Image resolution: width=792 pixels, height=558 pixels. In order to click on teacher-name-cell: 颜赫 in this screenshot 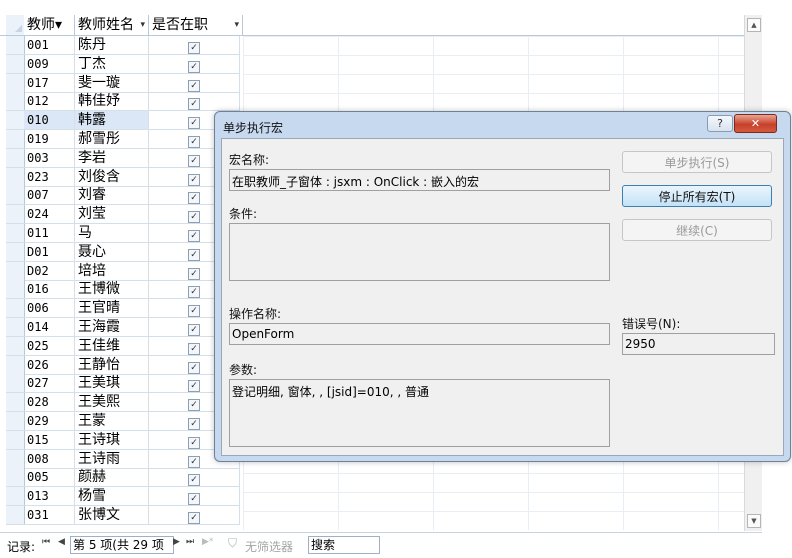, I will do `click(112, 478)`.